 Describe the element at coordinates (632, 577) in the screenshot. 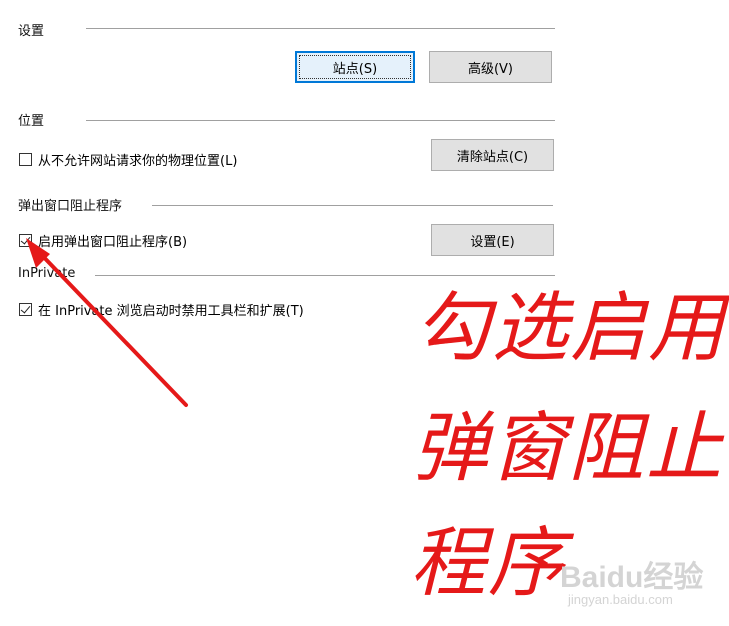

I see `baidu-watermark-logo: Baidu经验` at that location.